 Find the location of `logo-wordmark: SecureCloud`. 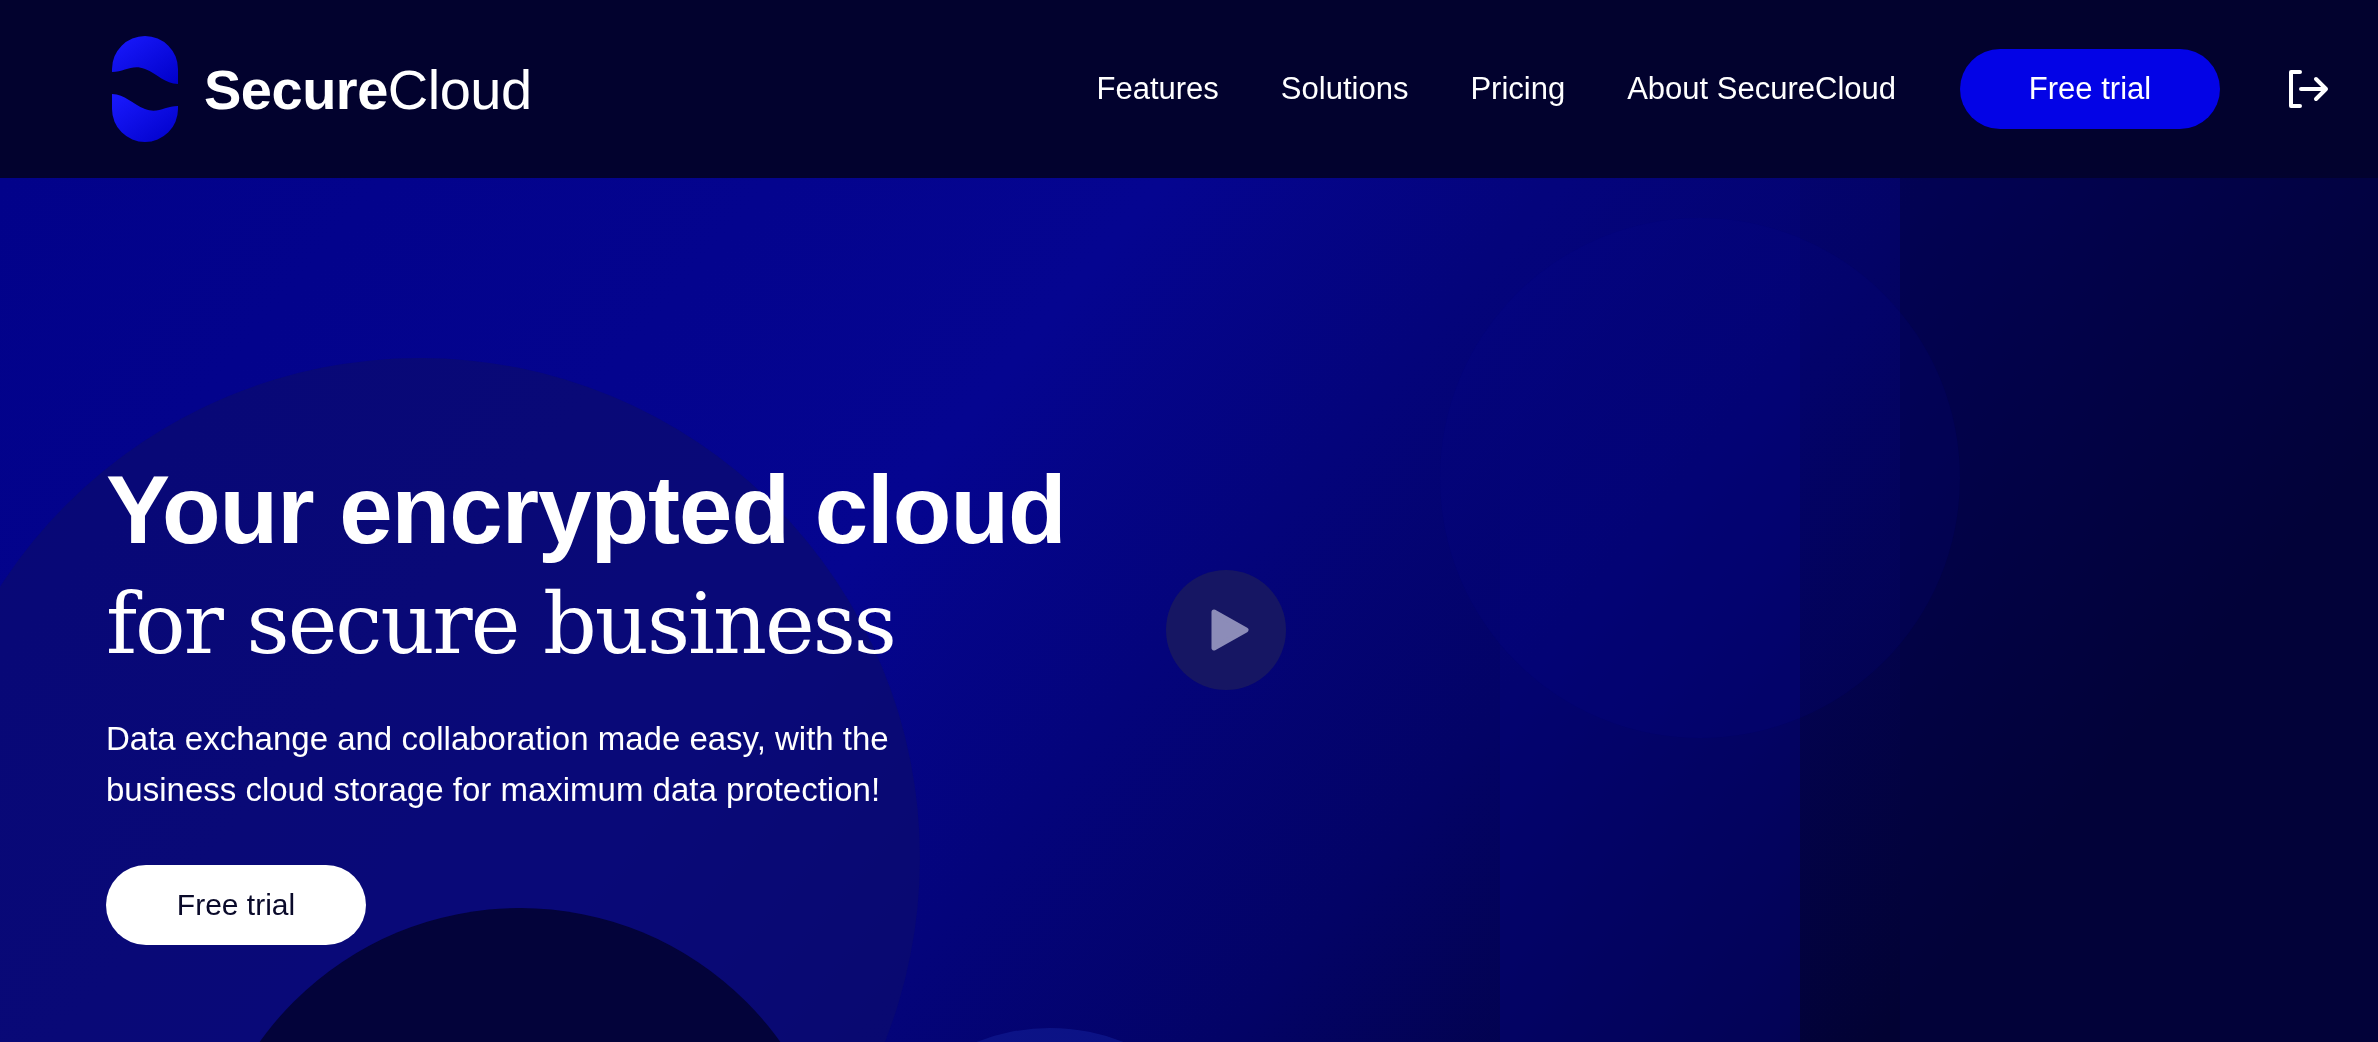

logo-wordmark: SecureCloud is located at coordinates (368, 89).